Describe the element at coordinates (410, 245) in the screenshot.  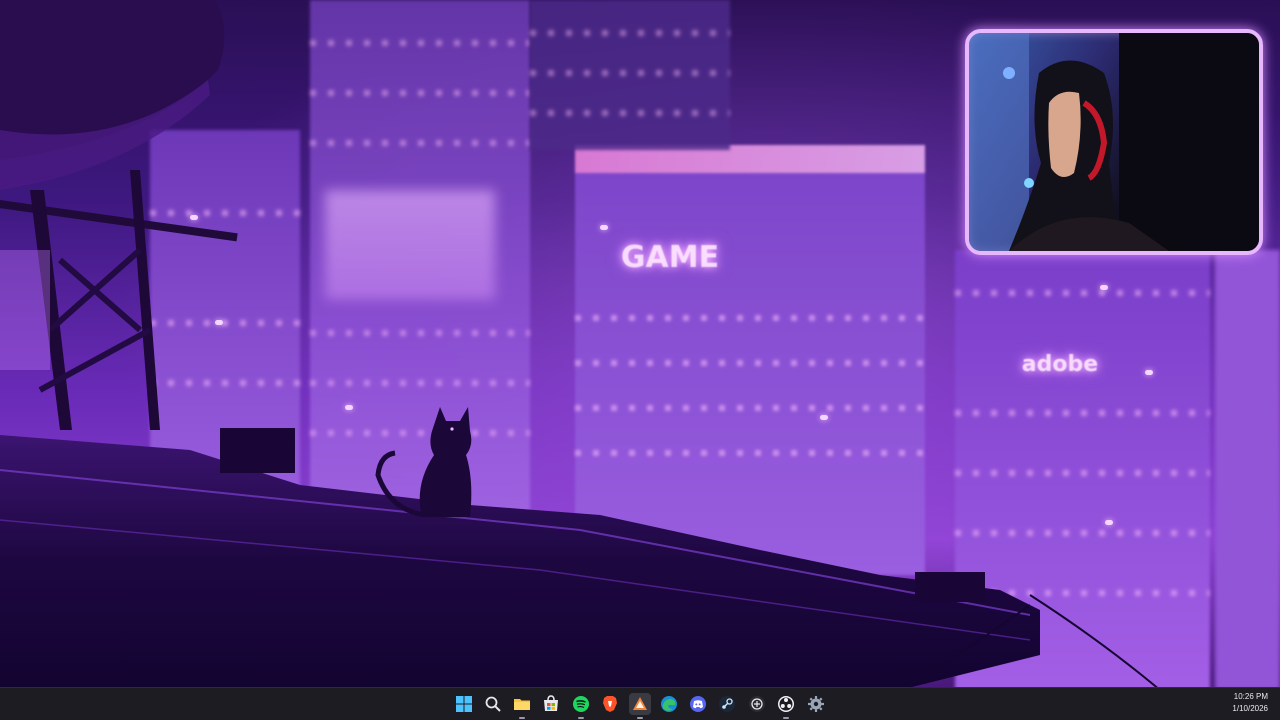
I see `billboard-pink` at that location.